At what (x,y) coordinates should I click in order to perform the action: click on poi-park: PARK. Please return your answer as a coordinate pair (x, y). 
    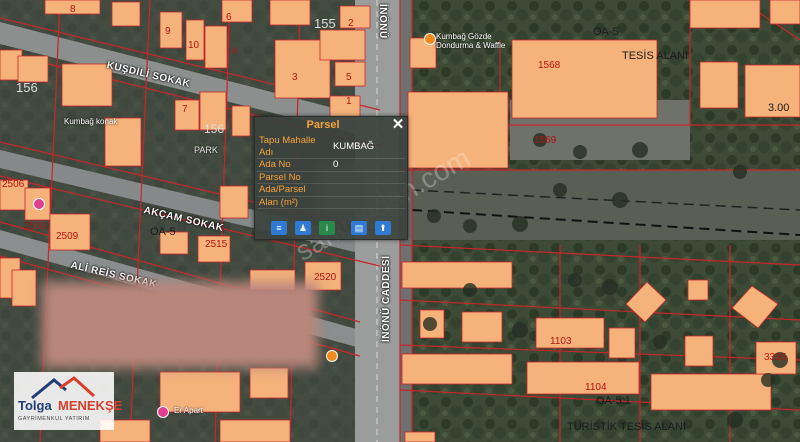
    Looking at the image, I should click on (206, 150).